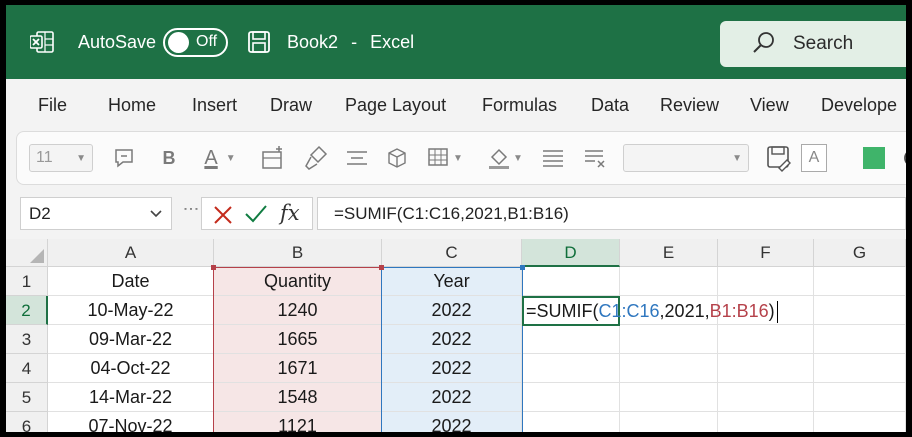 The width and height of the screenshot is (912, 437). What do you see at coordinates (669, 253) in the screenshot?
I see `column-header-e: E` at bounding box center [669, 253].